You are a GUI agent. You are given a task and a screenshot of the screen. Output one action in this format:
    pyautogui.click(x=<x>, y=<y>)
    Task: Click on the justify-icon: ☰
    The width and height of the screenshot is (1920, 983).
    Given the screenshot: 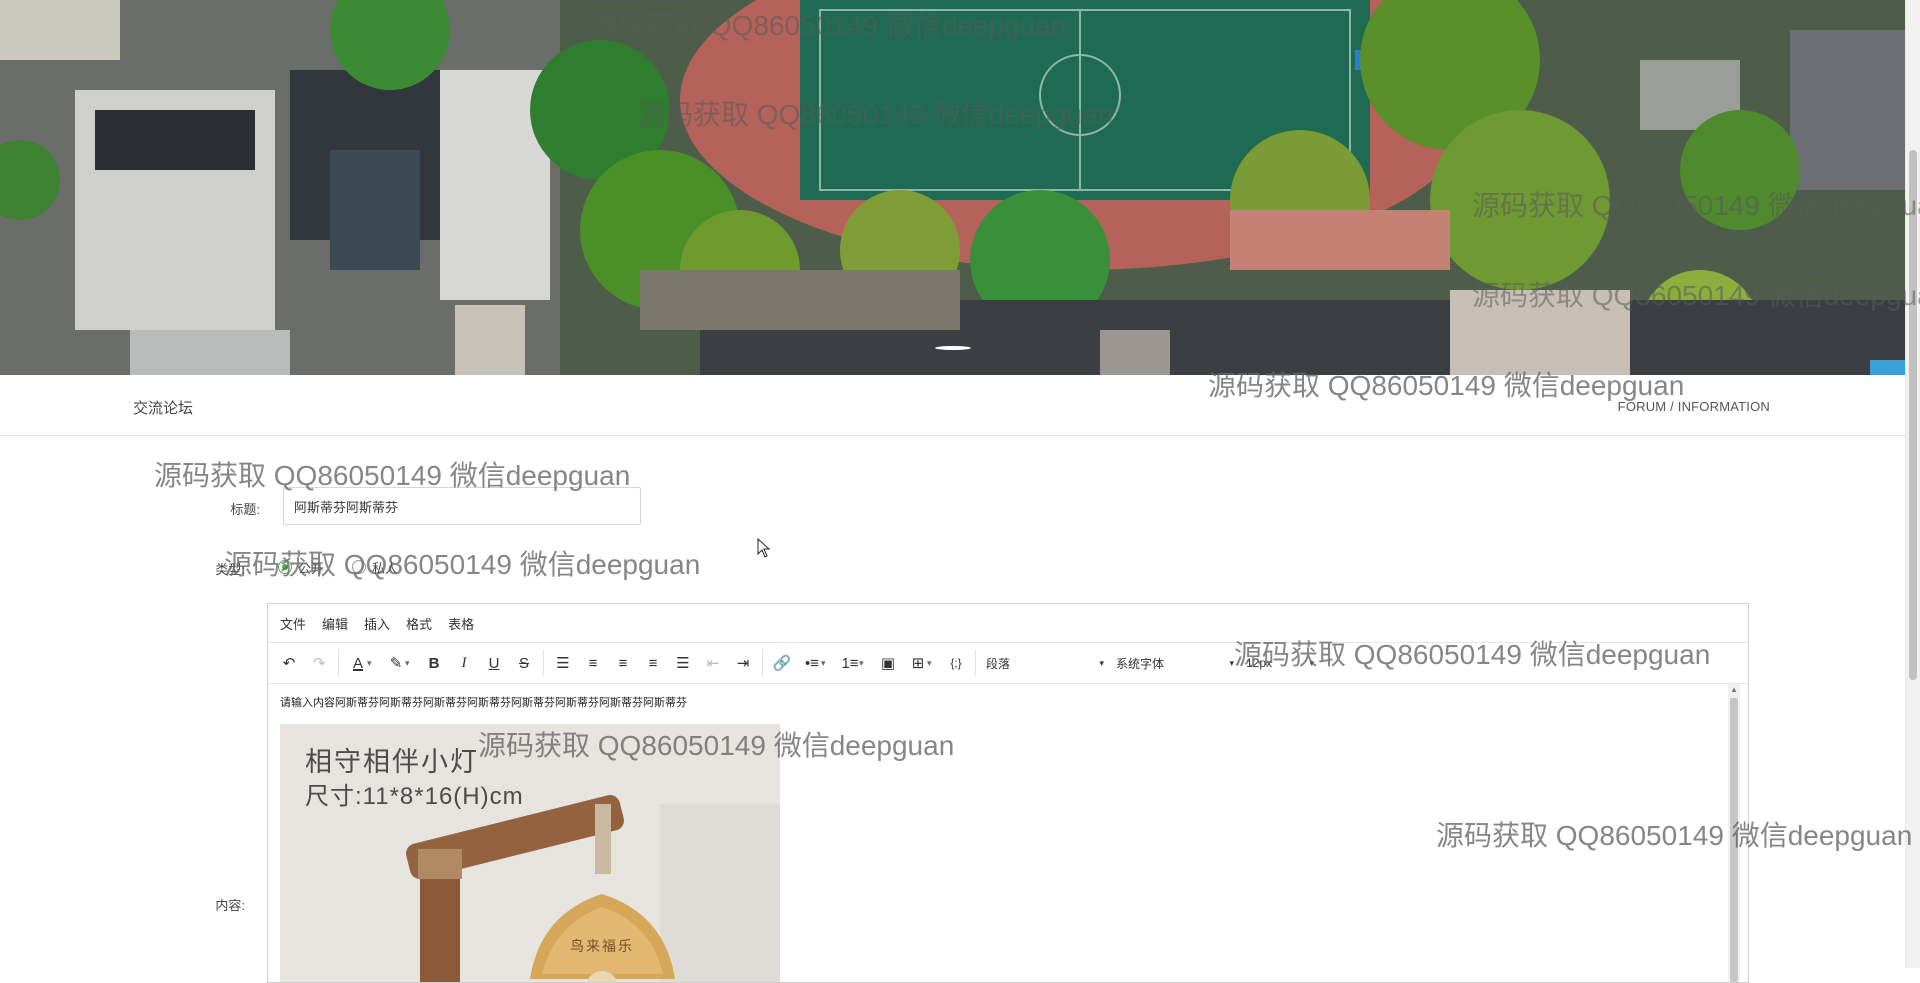 What is the action you would take?
    pyautogui.click(x=683, y=663)
    